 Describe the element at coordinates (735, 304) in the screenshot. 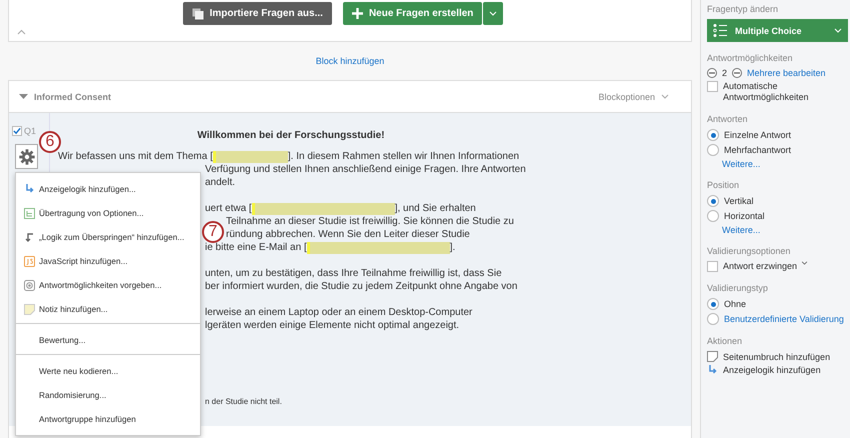

I see `radio-label: Ohne` at that location.